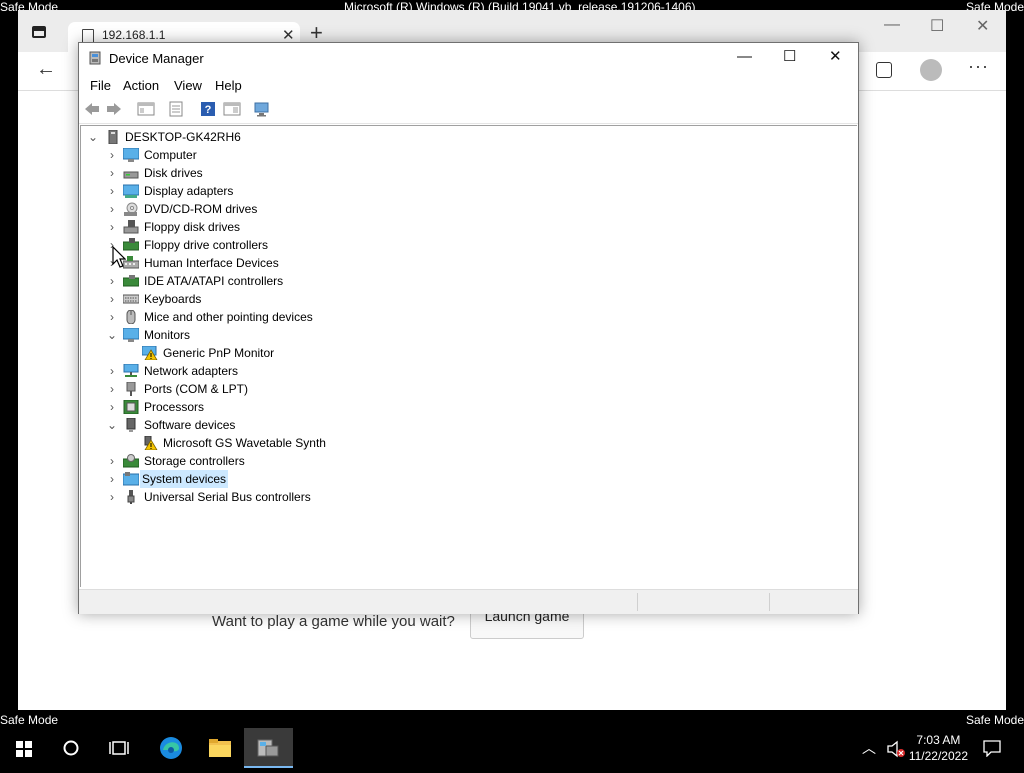  What do you see at coordinates (468, 335) in the screenshot?
I see `tree-item-monitors: ⌄ Monitors` at bounding box center [468, 335].